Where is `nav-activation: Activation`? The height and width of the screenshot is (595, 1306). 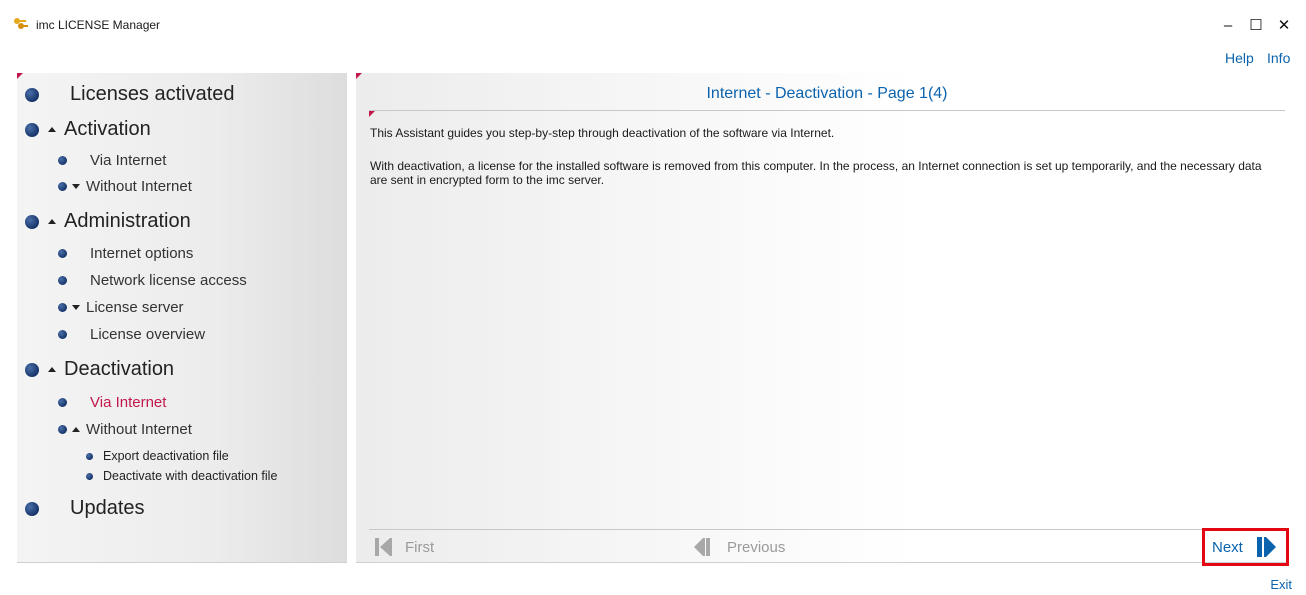
nav-activation: Activation is located at coordinates (88, 129).